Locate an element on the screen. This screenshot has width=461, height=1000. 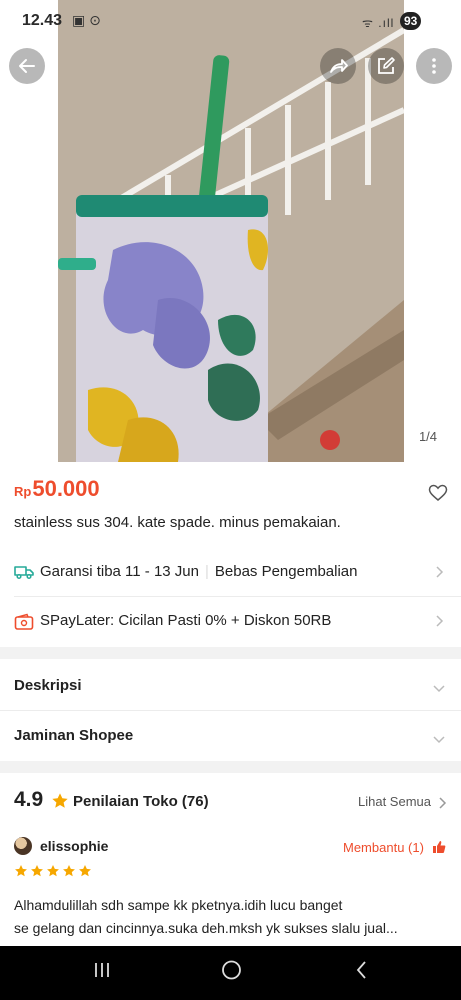
avatar is located at coordinates (23, 846).